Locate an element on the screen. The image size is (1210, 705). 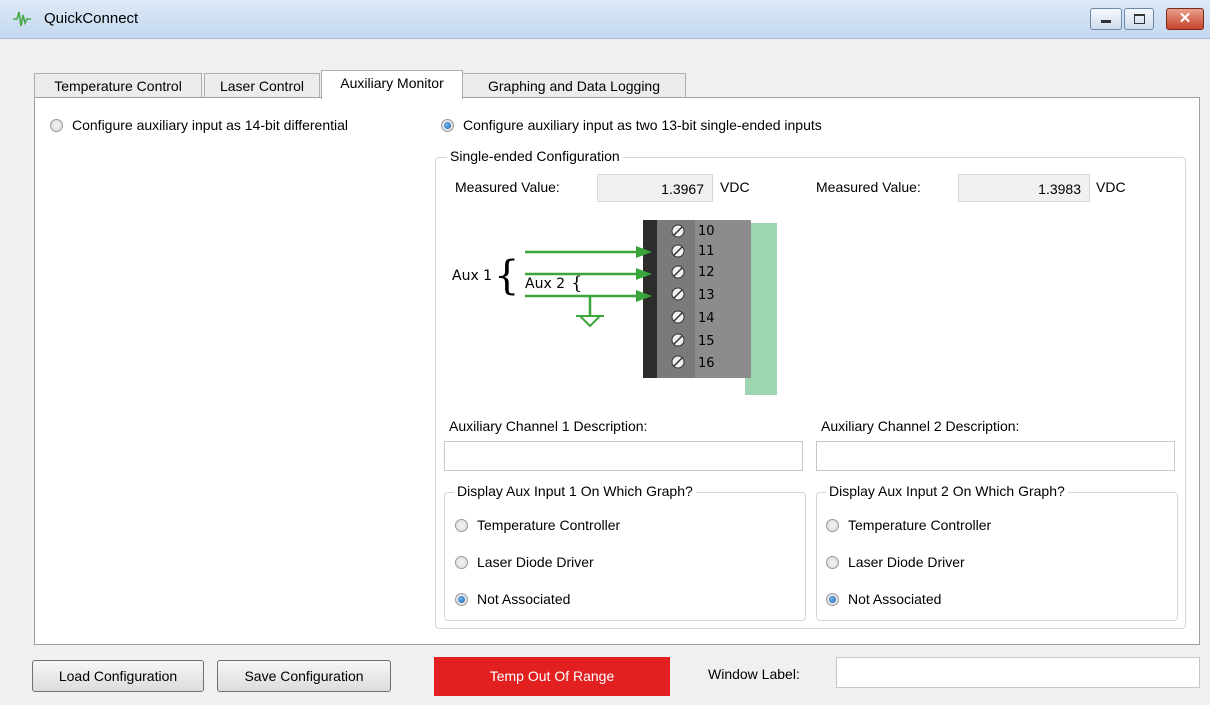
aux-input-1-graph-title: Display Aux Input 1 On Which Graph? is located at coordinates (575, 491).